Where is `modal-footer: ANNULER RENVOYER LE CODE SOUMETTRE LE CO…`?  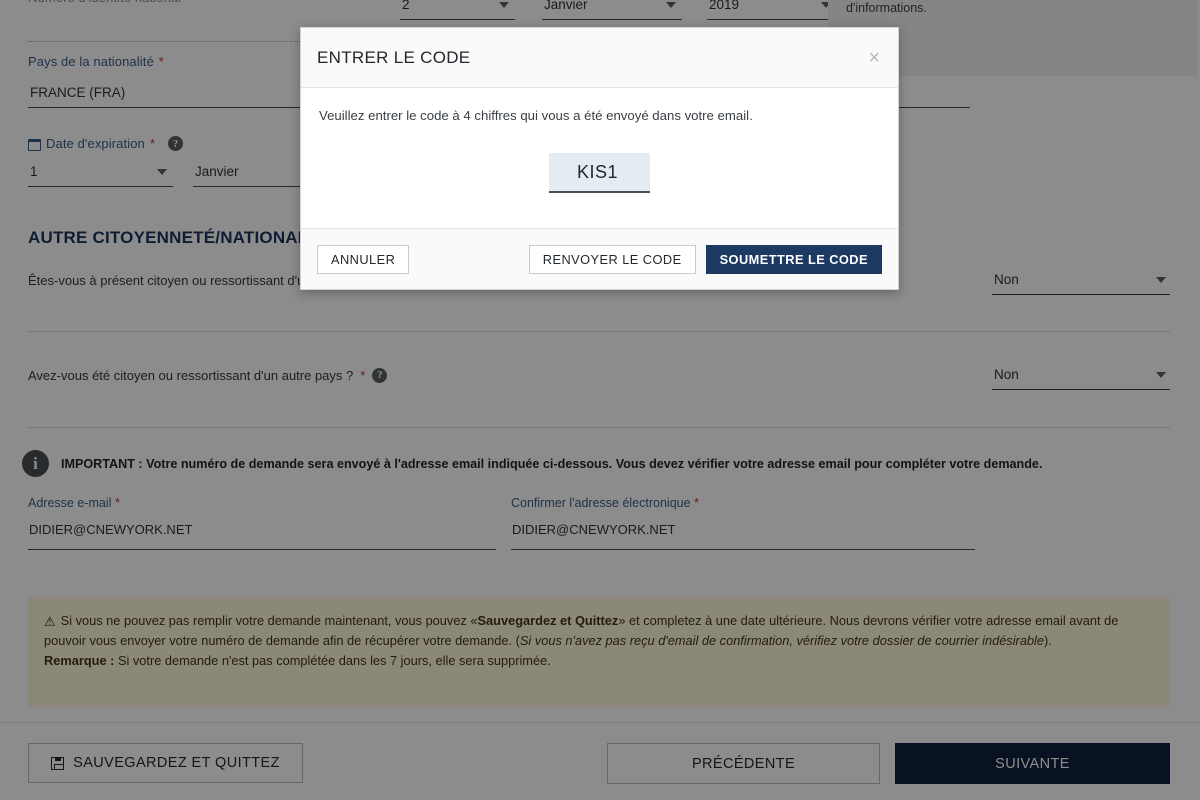 modal-footer: ANNULER RENVOYER LE CODE SOUMETTRE LE CO… is located at coordinates (599, 258).